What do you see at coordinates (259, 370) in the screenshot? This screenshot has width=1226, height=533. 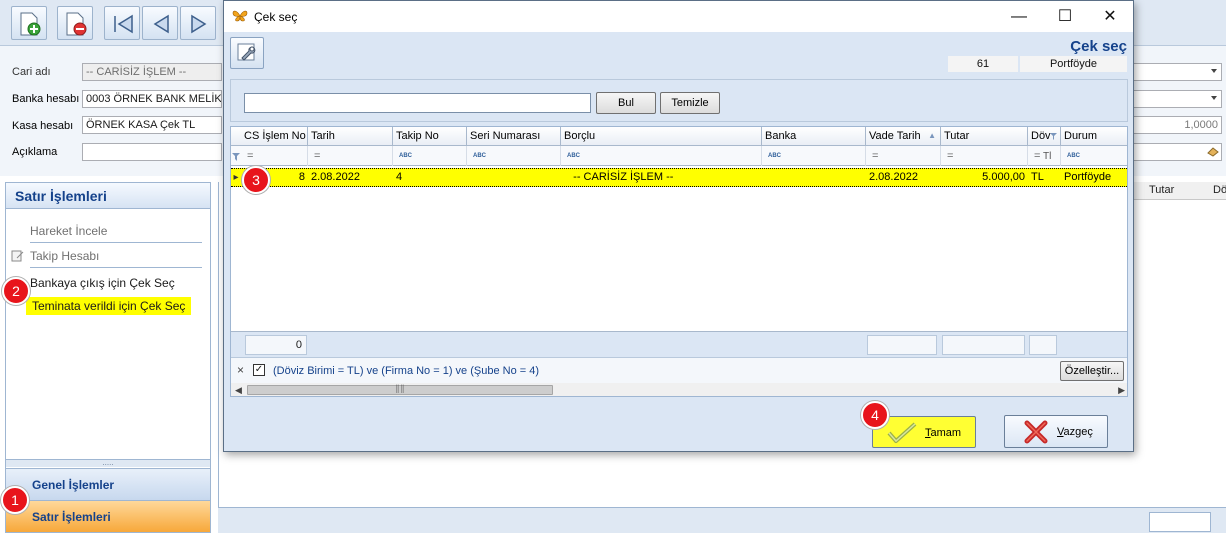 I see `filter-enabled-checkbox: ✓` at bounding box center [259, 370].